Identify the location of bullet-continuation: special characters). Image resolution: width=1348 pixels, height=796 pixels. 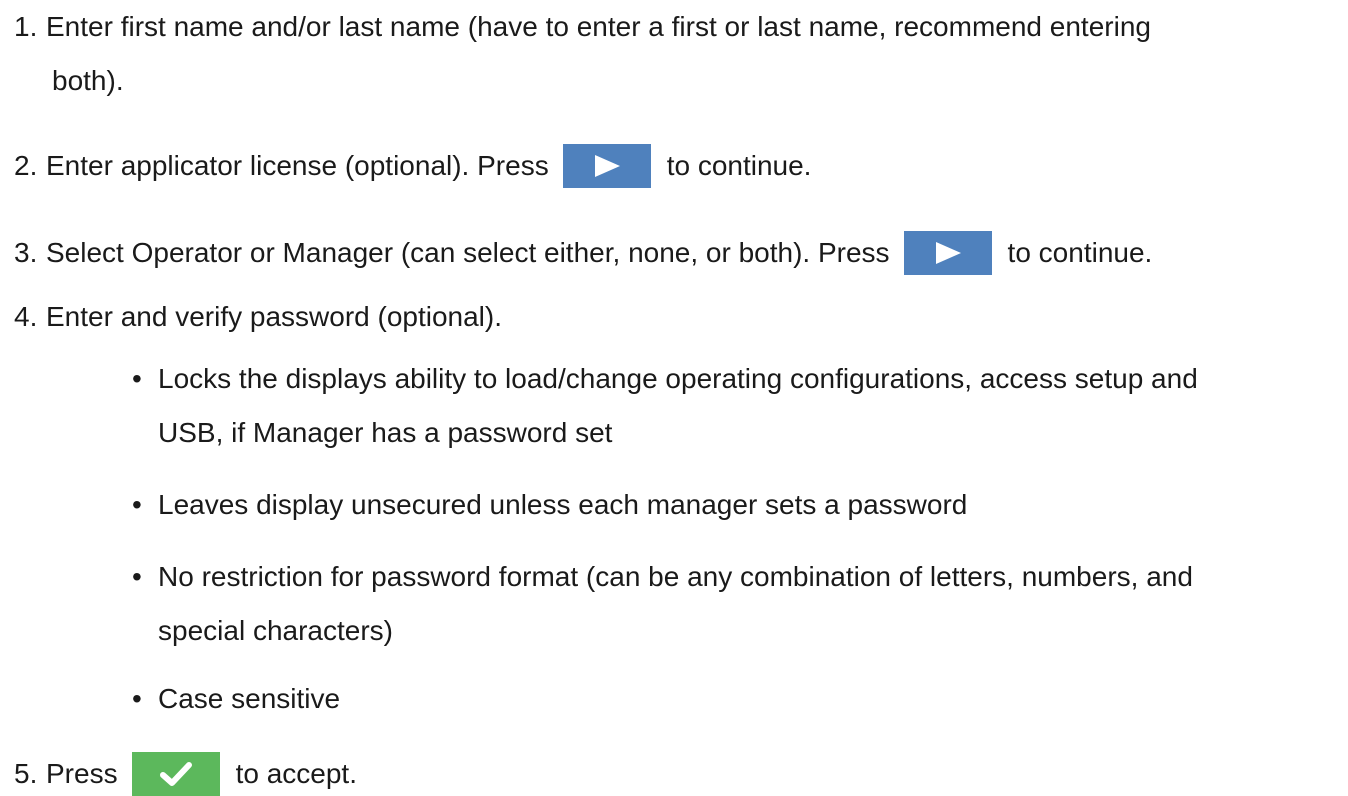
(275, 631).